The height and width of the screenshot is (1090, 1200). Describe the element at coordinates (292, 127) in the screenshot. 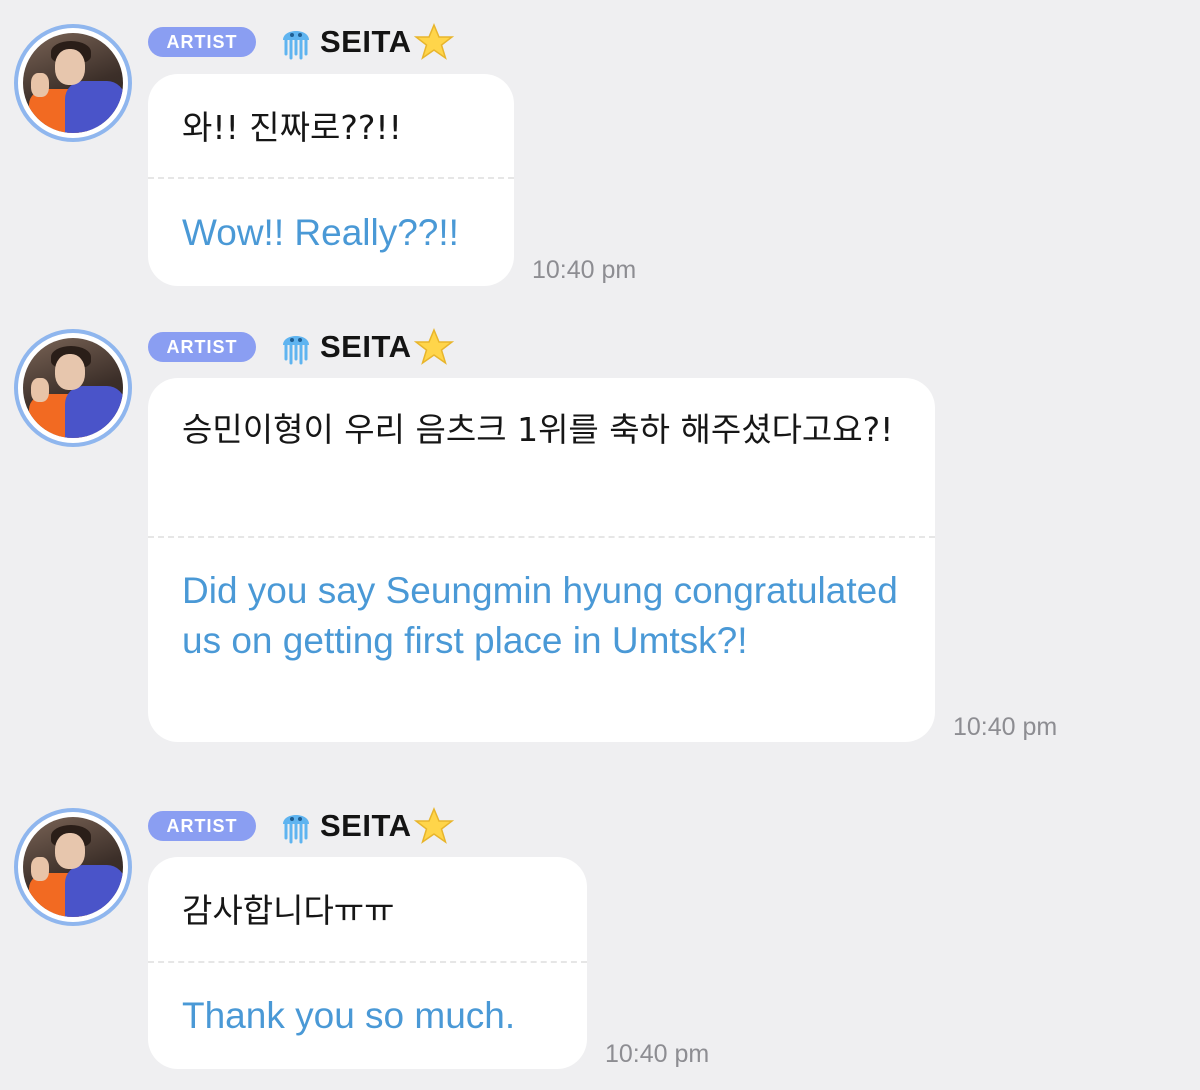

I see `message-text-korean: 와!! 진짜로??!!` at that location.